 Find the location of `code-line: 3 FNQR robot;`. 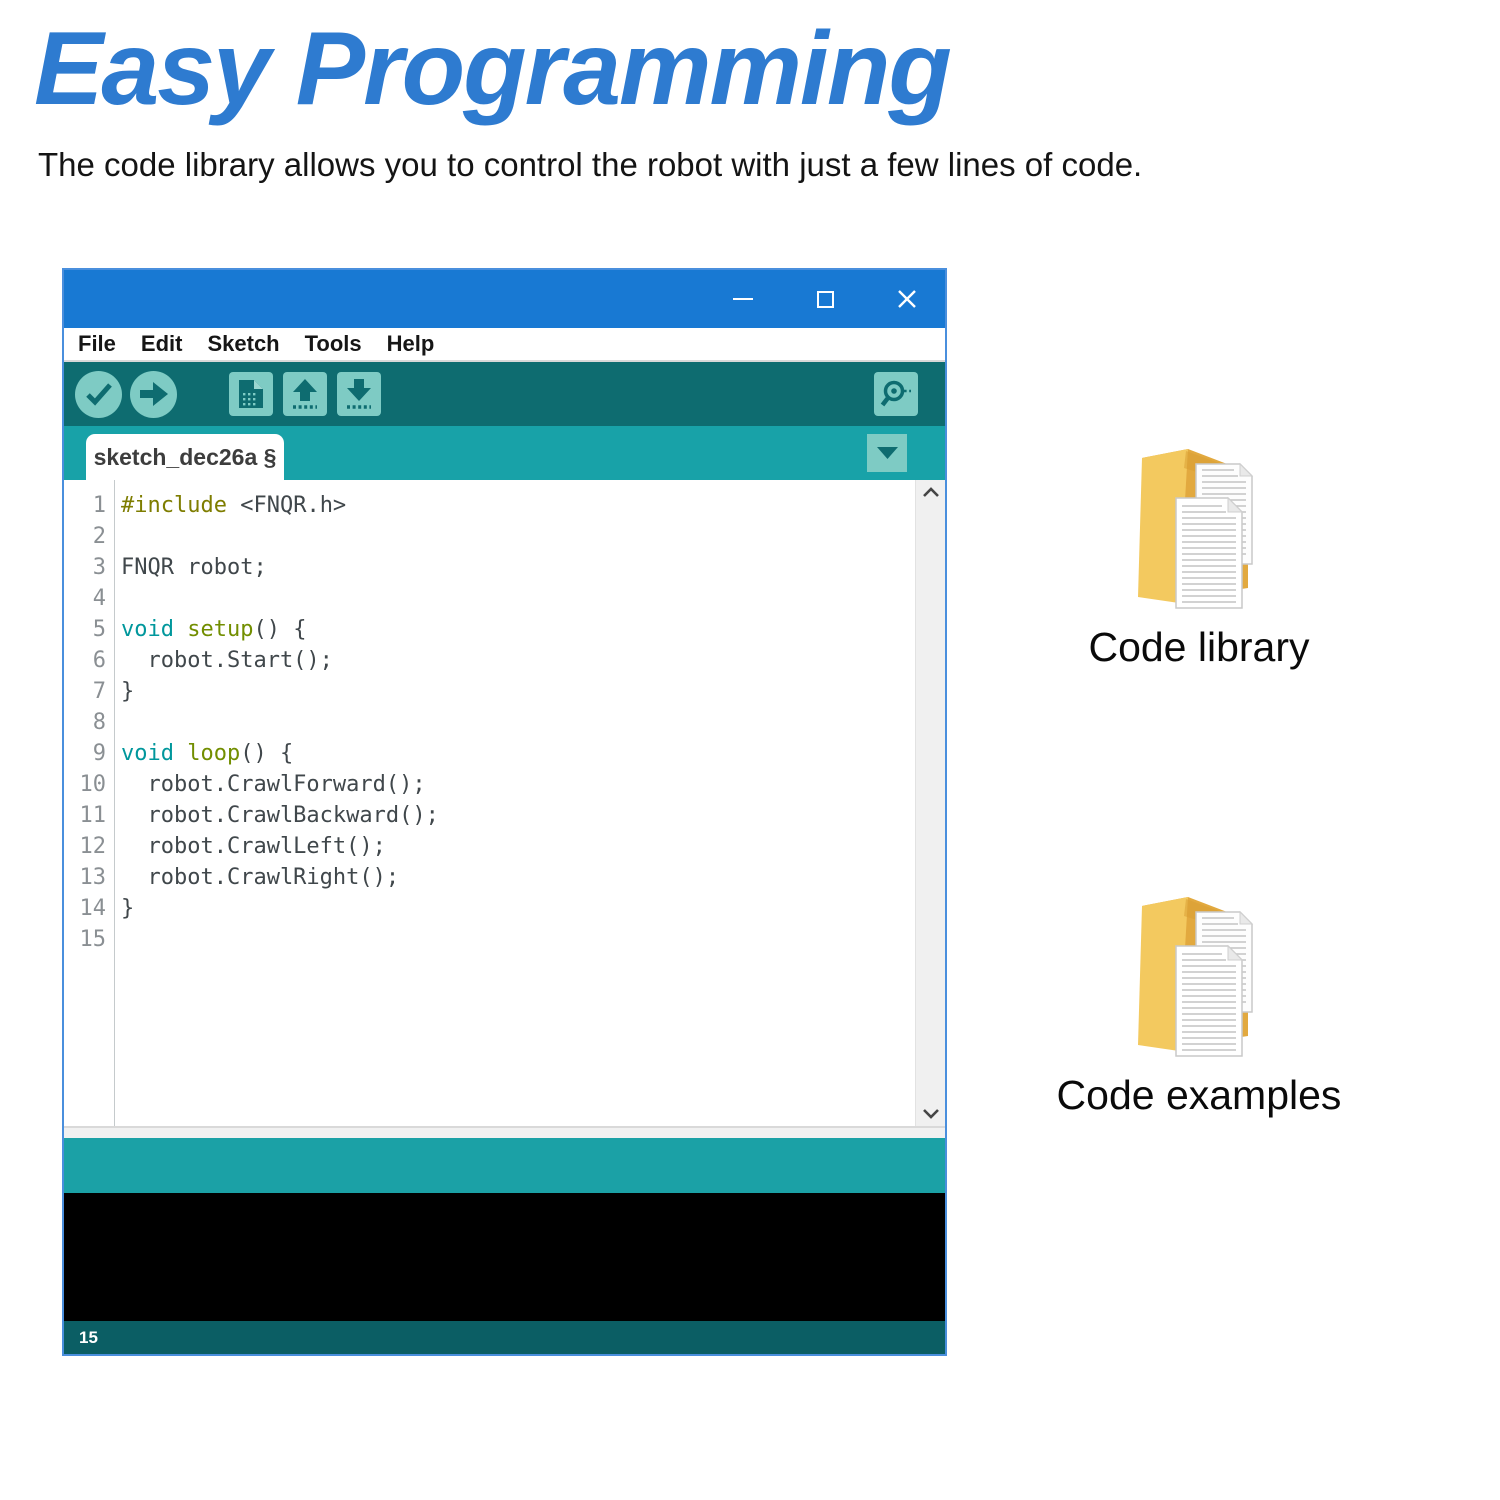

code-line: 3 FNQR robot; is located at coordinates (489, 567).